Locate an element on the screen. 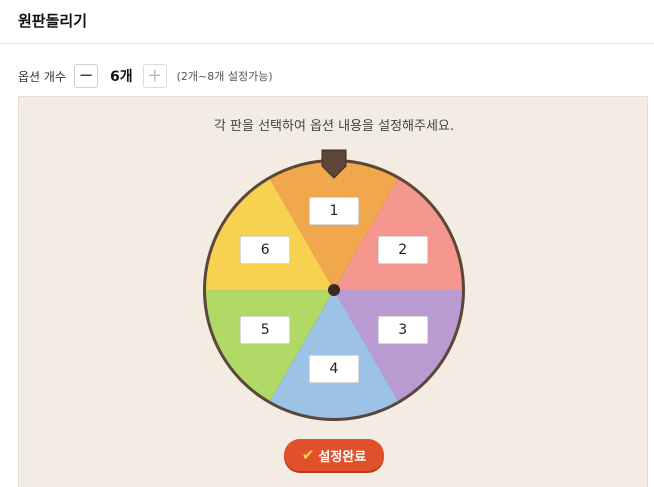 This screenshot has height=487, width=654. plus-icon: + is located at coordinates (155, 75).